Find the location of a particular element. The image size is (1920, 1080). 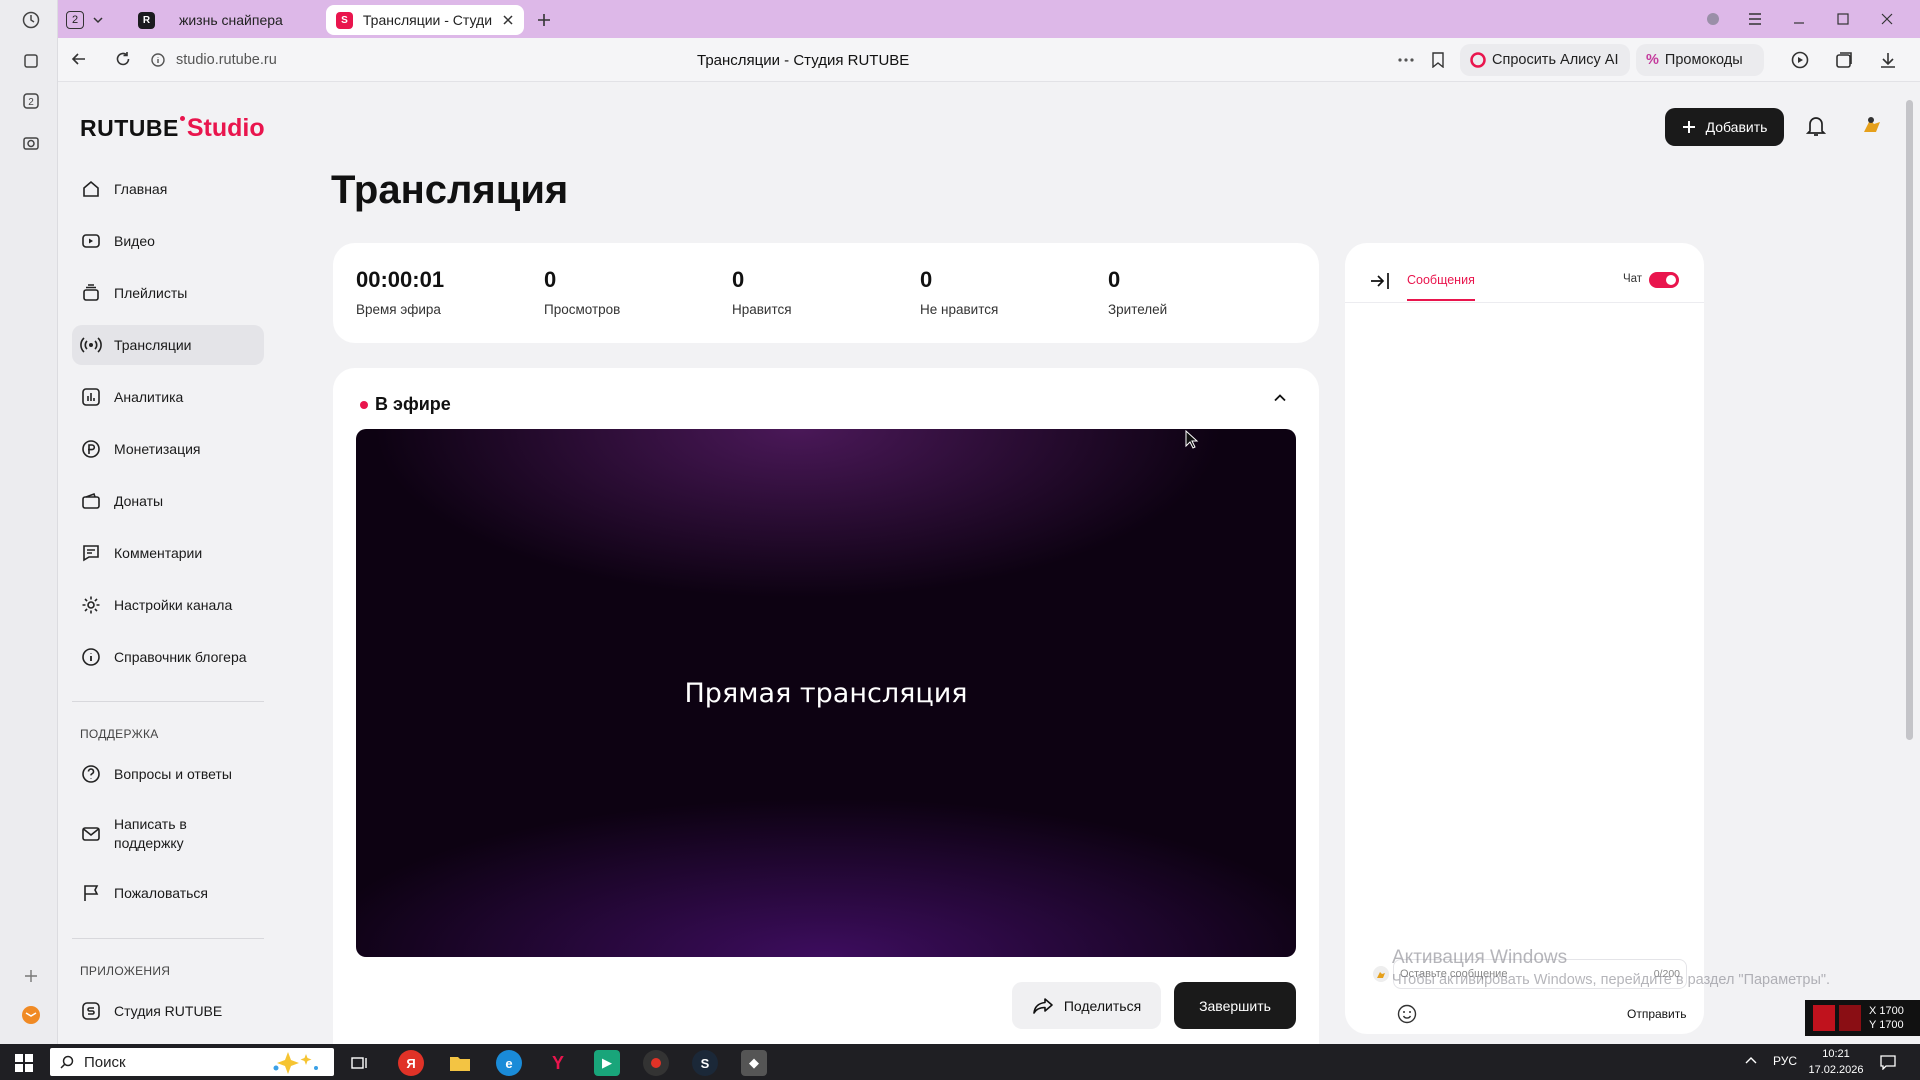

video-icon-toolbar is located at coordinates (1800, 60).